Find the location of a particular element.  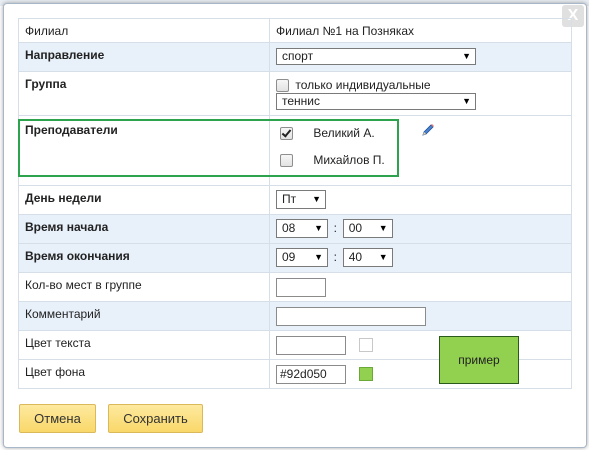

teacher-item: Михайлов П. is located at coordinates (332, 160).